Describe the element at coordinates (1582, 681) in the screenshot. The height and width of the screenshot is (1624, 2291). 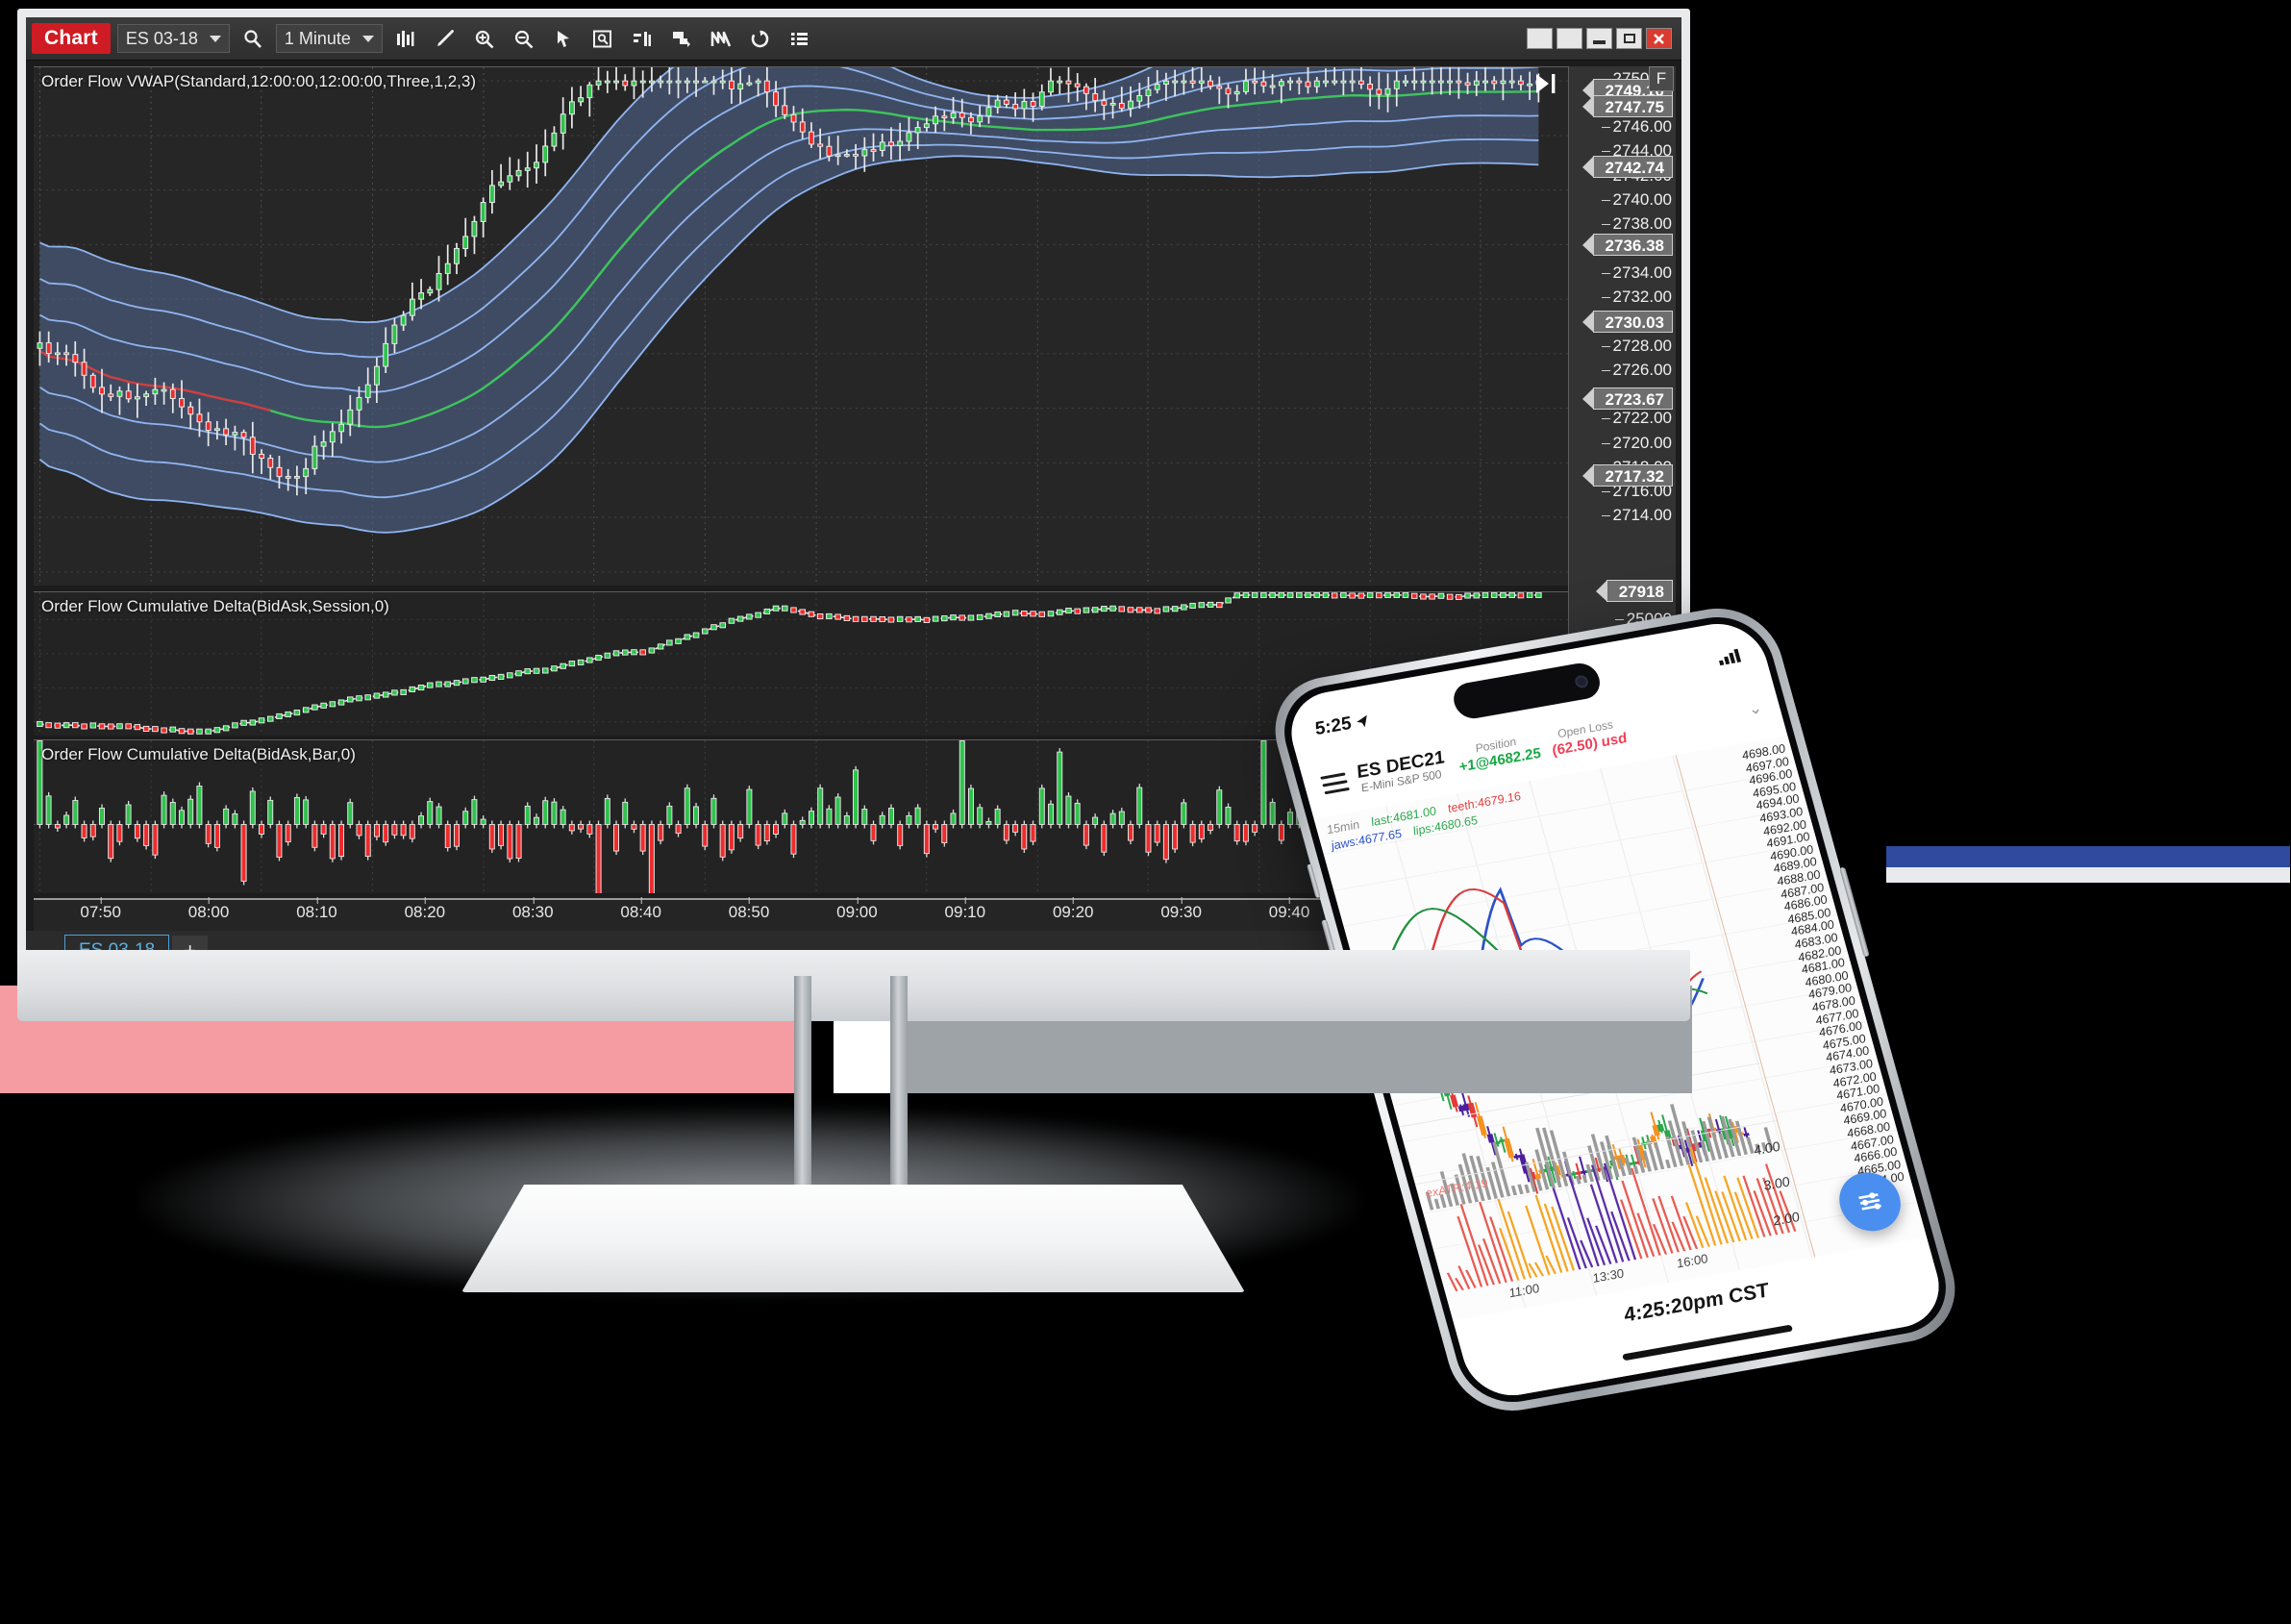
I see `front-camera-icon` at that location.